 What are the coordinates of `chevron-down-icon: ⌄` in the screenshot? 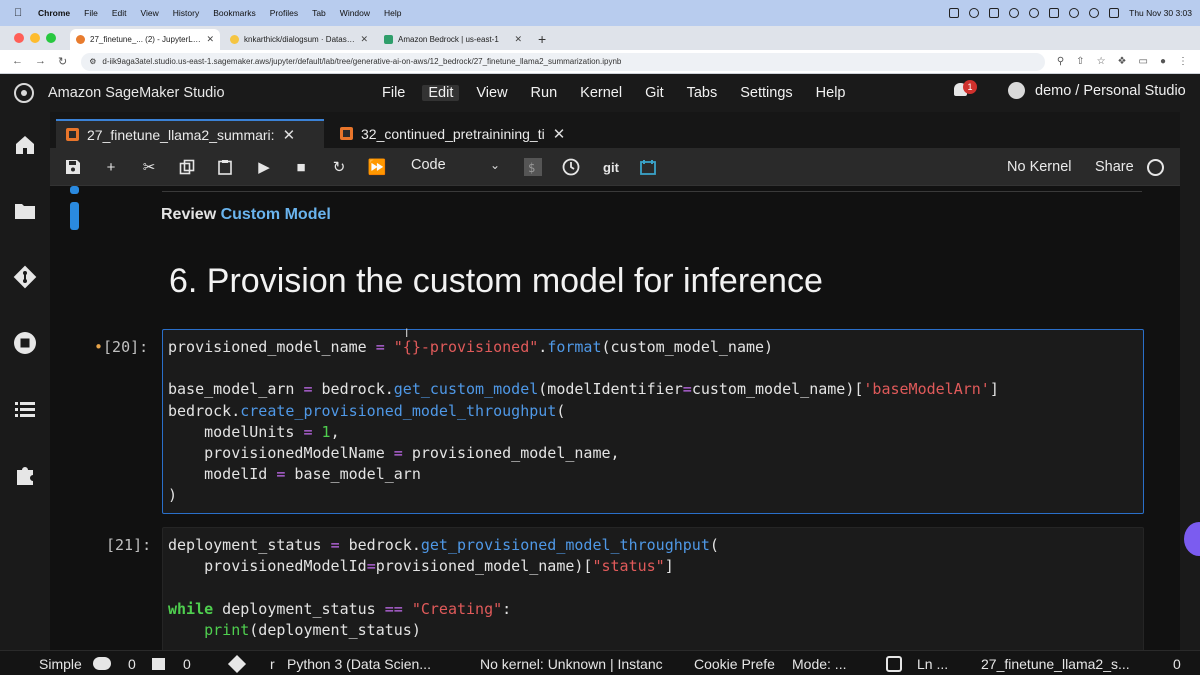 It's located at (495, 165).